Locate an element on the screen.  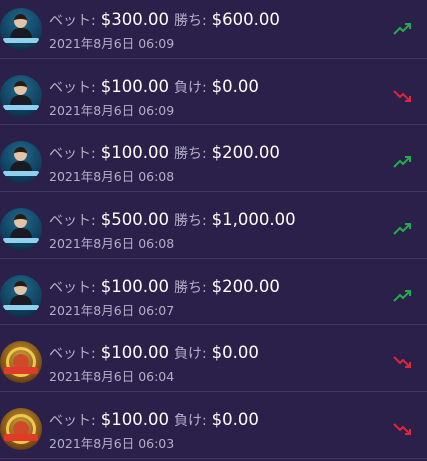
list-item: ベット: $500.00 勝ち: $1,000.00 2021年8月6日 06:08 is located at coordinates (213, 225).